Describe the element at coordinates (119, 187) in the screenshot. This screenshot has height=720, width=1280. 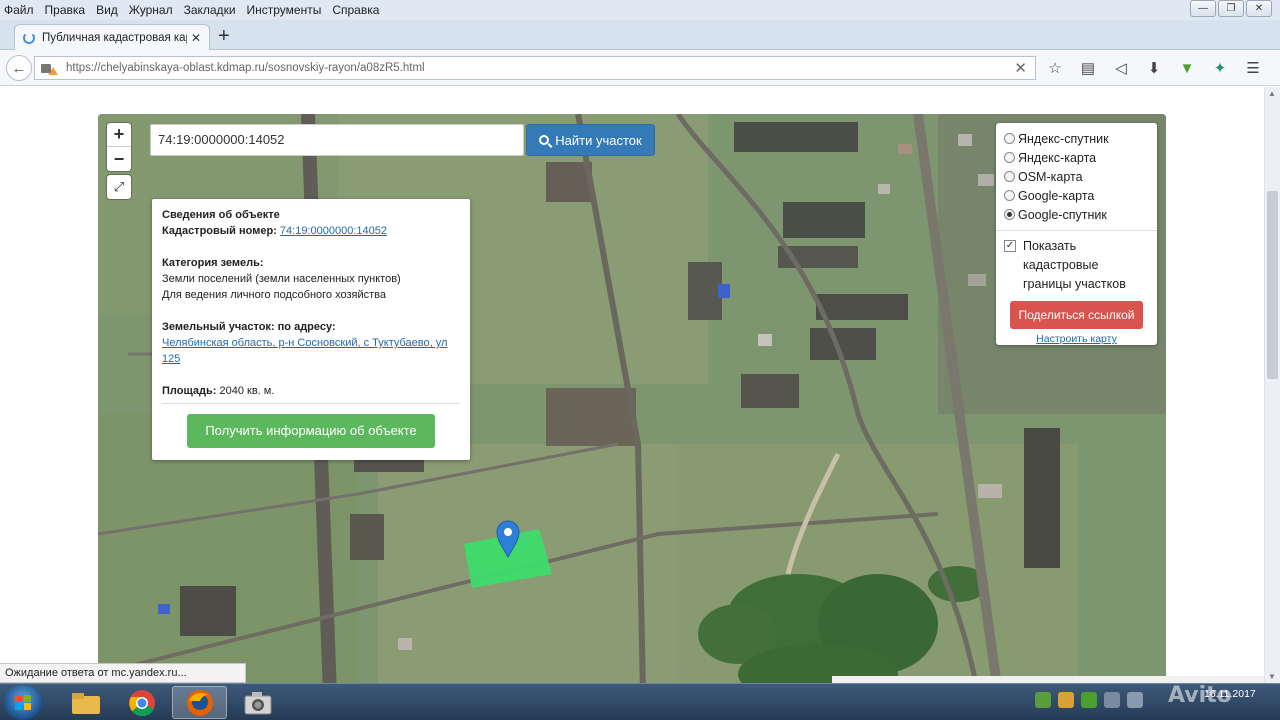
I see `fullscreen-icon: ⤢` at that location.